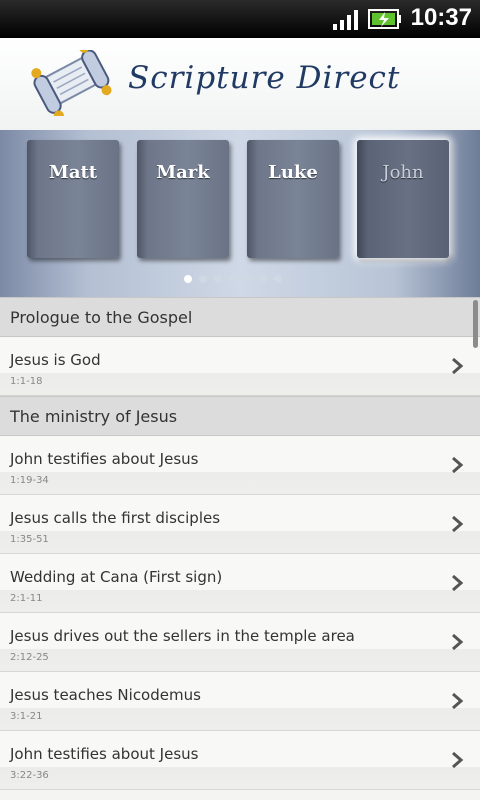  I want to click on item-reference: 2:1-11, so click(26, 598).